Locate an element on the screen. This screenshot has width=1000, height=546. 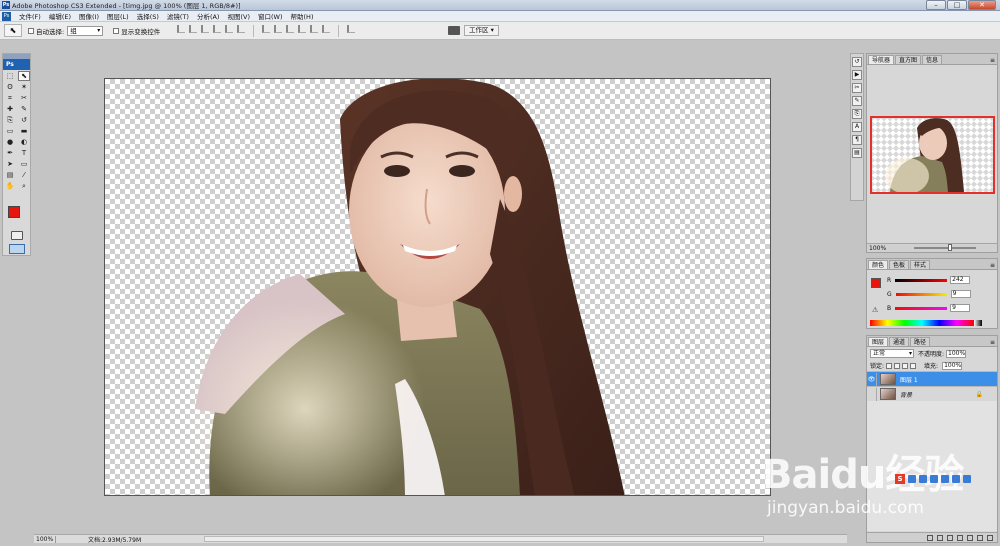
navigator-thumbnail is located at coordinates (932, 155).